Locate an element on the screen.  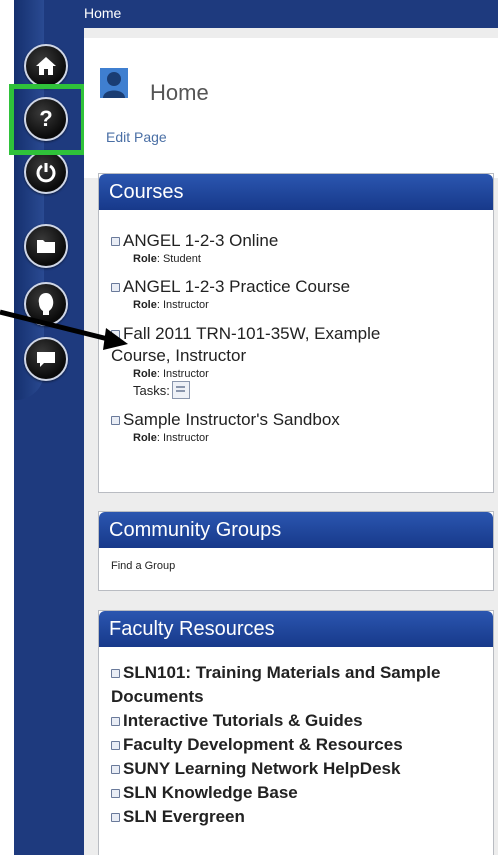
annotation-arrow is located at coordinates (64, 329).